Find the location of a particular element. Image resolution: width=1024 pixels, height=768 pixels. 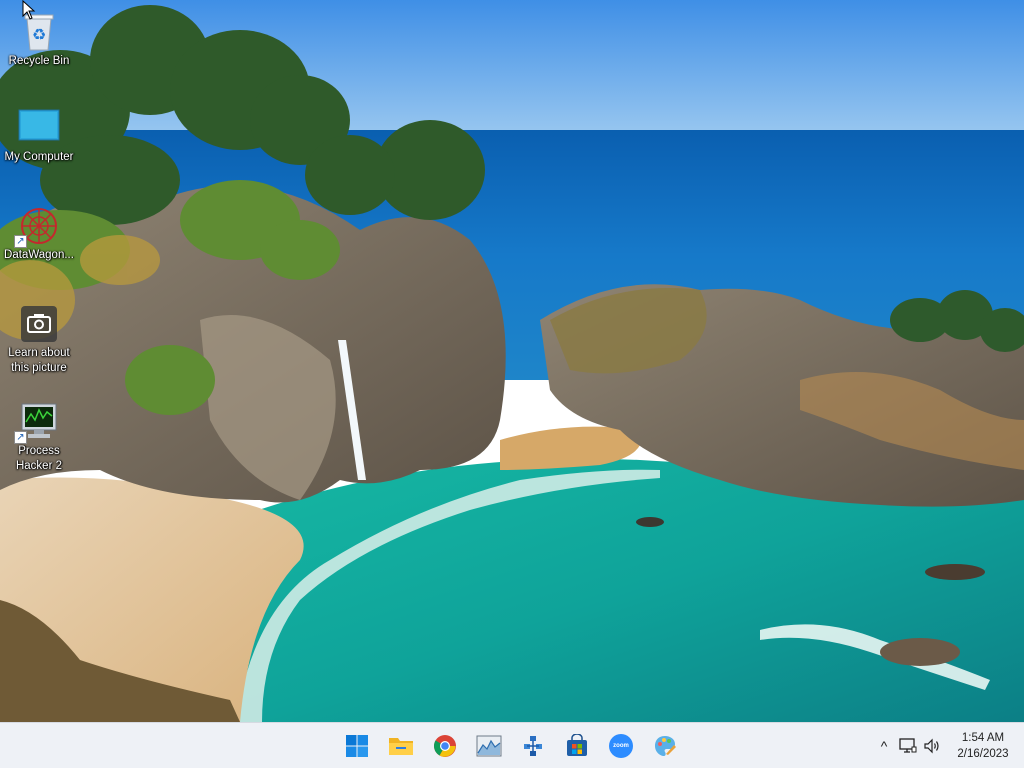

system-tray: ^ 1:54 AM 2/16/2023 is located at coordinates (948, 745).